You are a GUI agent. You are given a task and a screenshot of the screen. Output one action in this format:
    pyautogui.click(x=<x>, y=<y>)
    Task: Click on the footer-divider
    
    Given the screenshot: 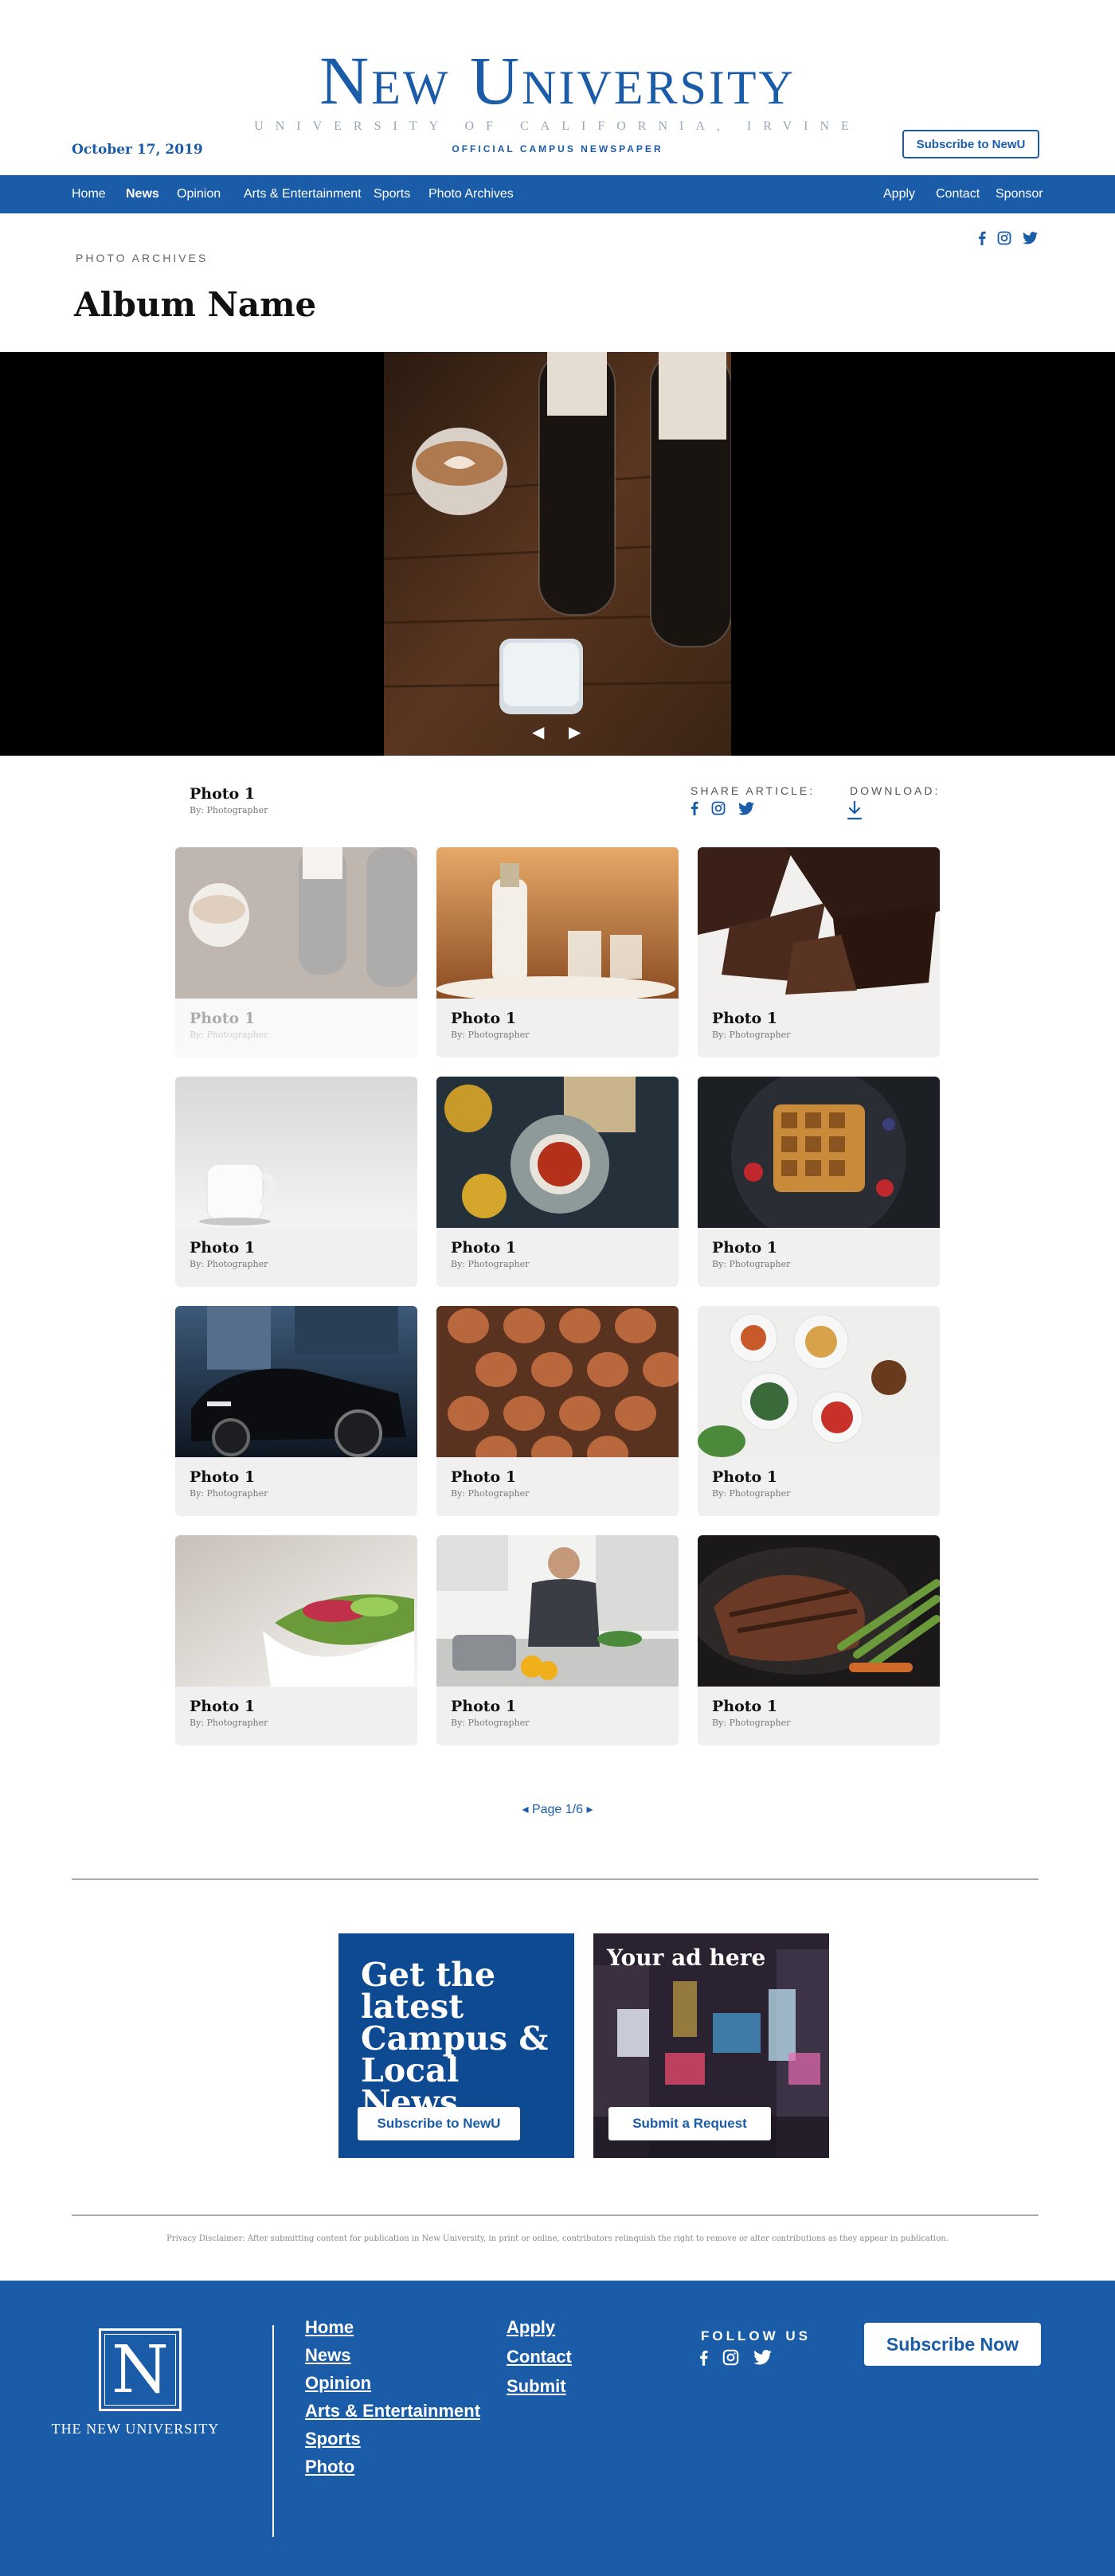 What is the action you would take?
    pyautogui.click(x=273, y=2431)
    